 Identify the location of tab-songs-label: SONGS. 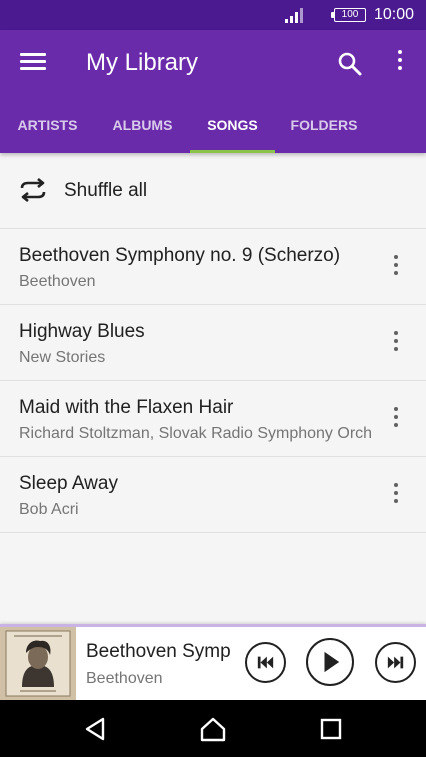
(232, 125).